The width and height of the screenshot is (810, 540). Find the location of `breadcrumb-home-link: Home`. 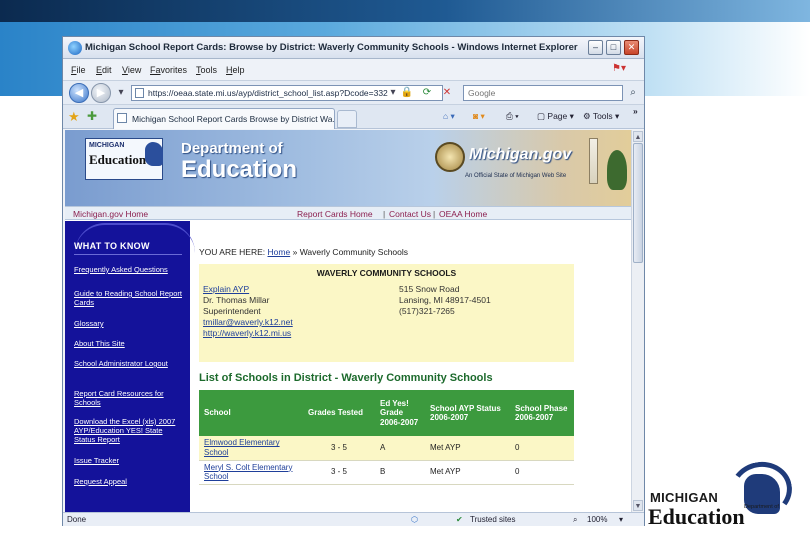

breadcrumb-home-link: Home is located at coordinates (279, 252).